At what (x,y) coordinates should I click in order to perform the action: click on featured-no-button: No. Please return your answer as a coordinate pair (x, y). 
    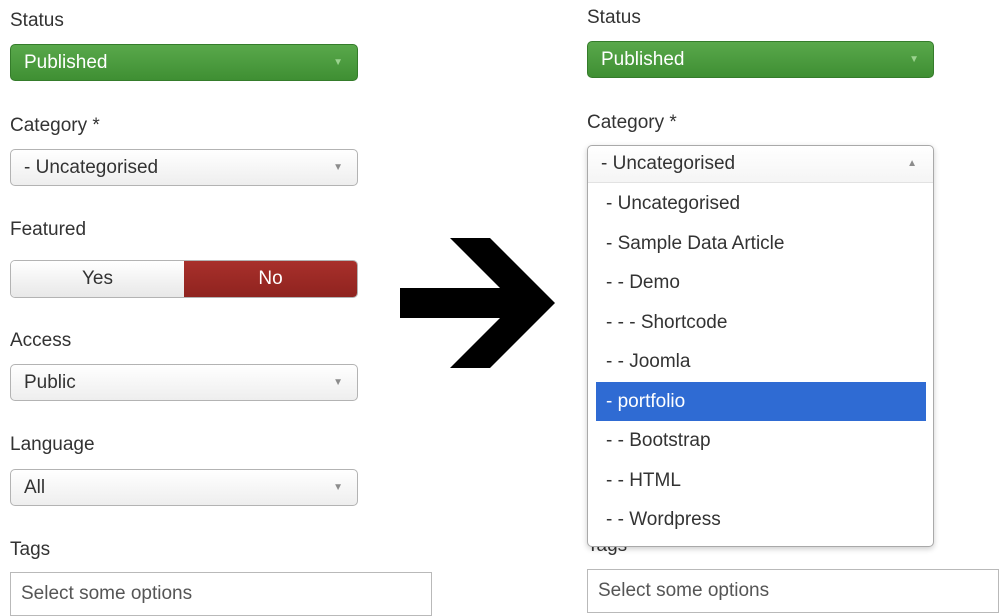
    Looking at the image, I should click on (270, 279).